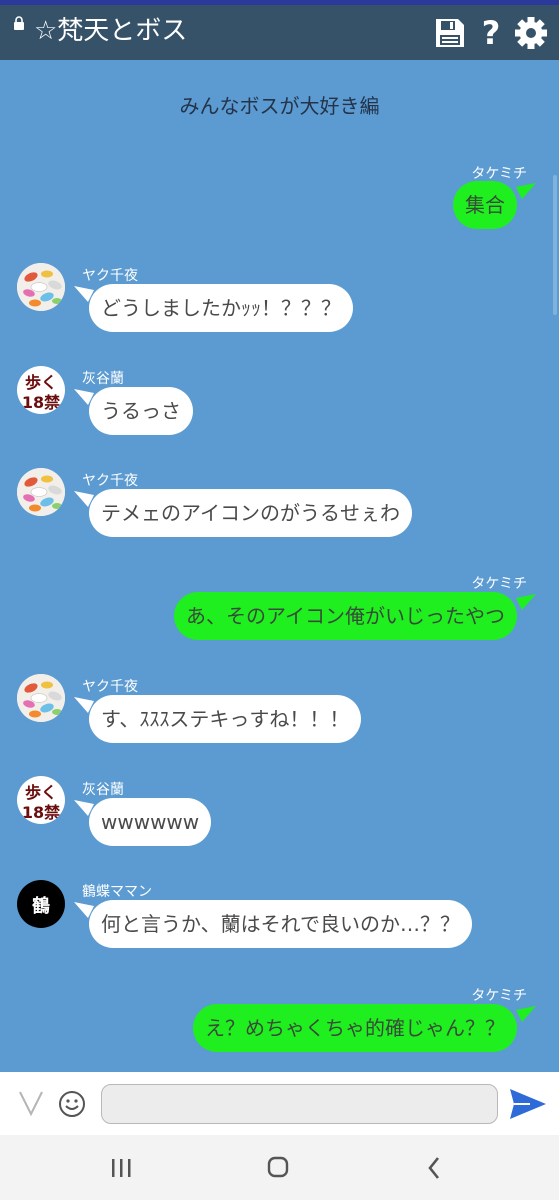  Describe the element at coordinates (280, 924) in the screenshot. I see `message-bubble: 何と言うか、蘭はそれで良いのか…？？` at that location.